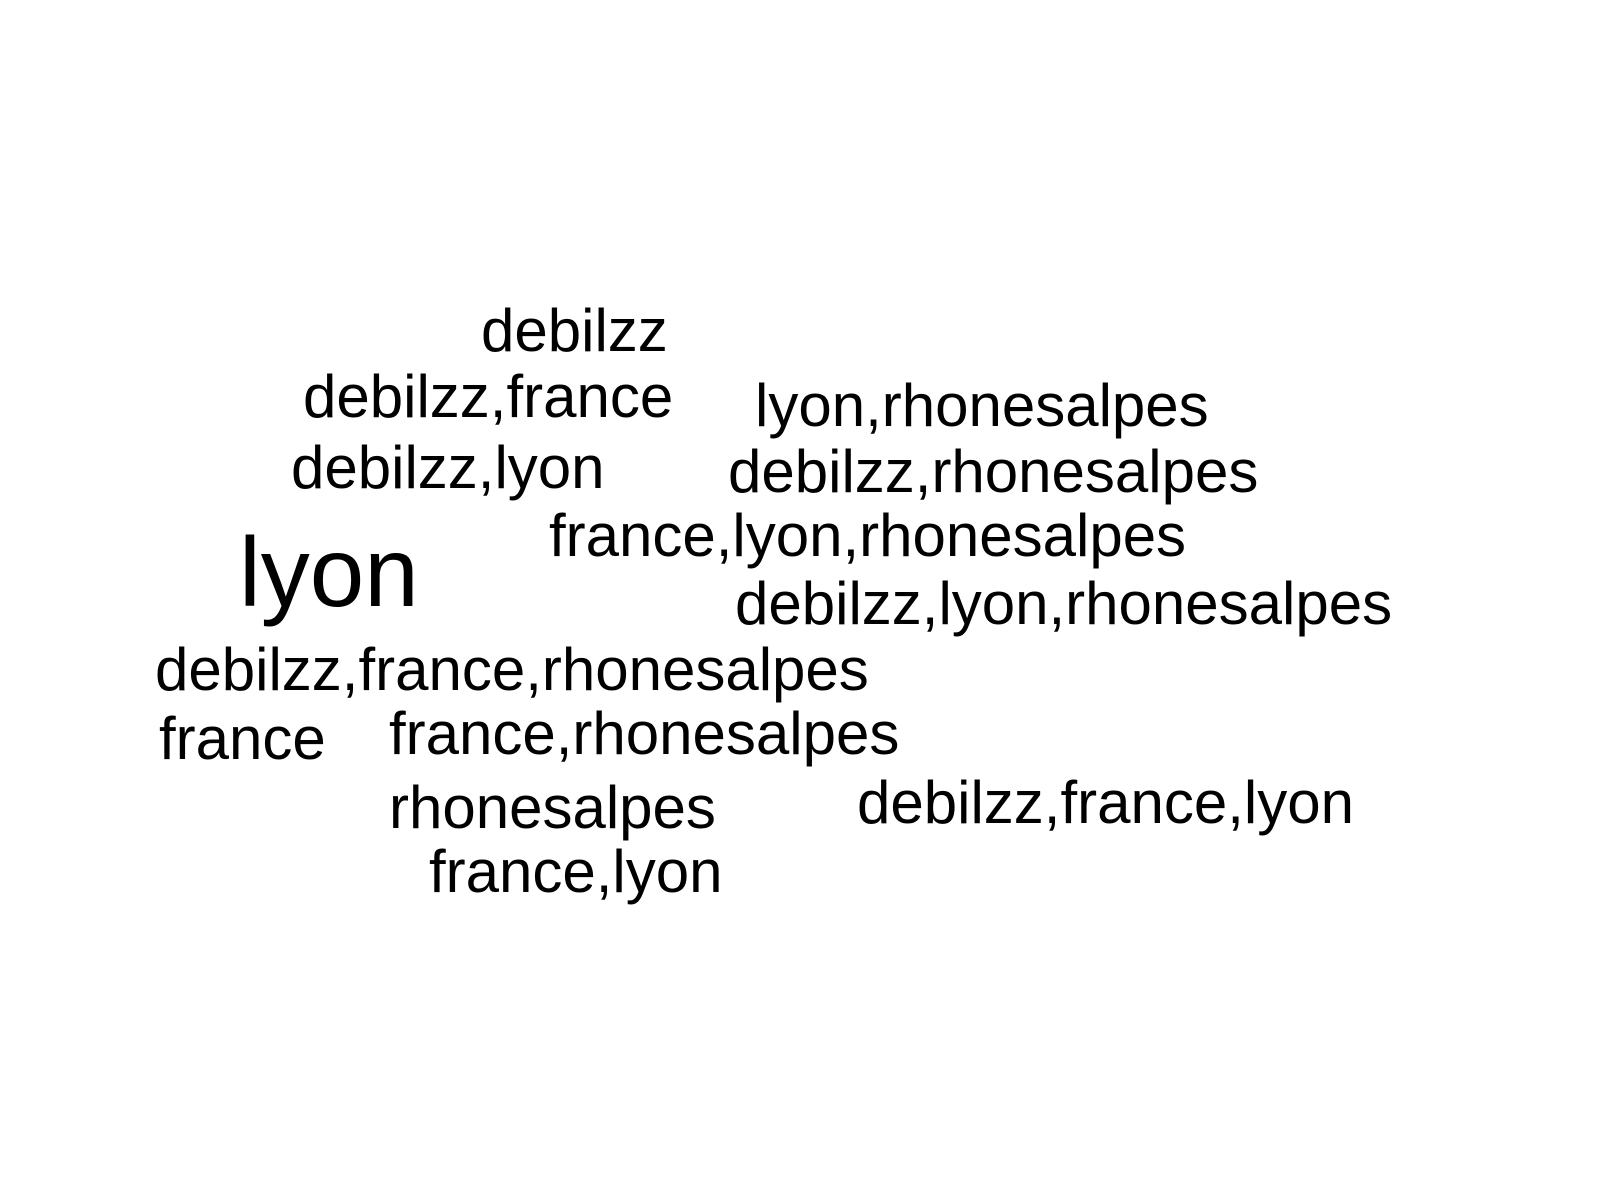 This screenshot has width=1600, height=1200. Describe the element at coordinates (1064, 603) in the screenshot. I see `word-debilzz-lyon-rhonesalpes: debilzz,lyon,rhonesalpes` at that location.